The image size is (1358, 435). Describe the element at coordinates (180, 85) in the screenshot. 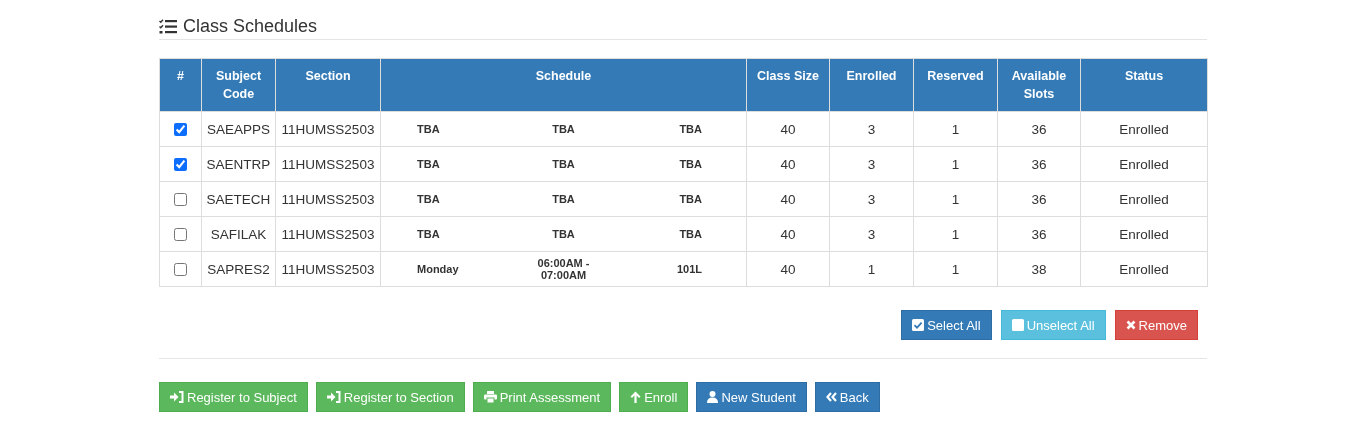

I see `column-header: #` at that location.